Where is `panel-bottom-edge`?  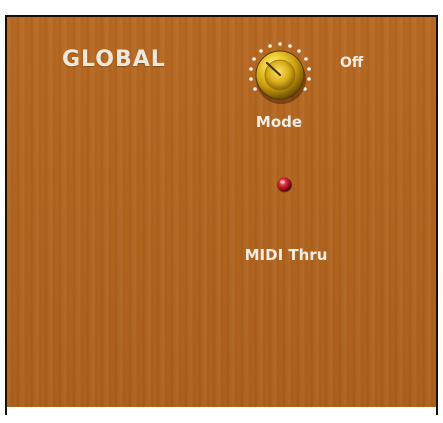
panel-bottom-edge is located at coordinates (221, 411).